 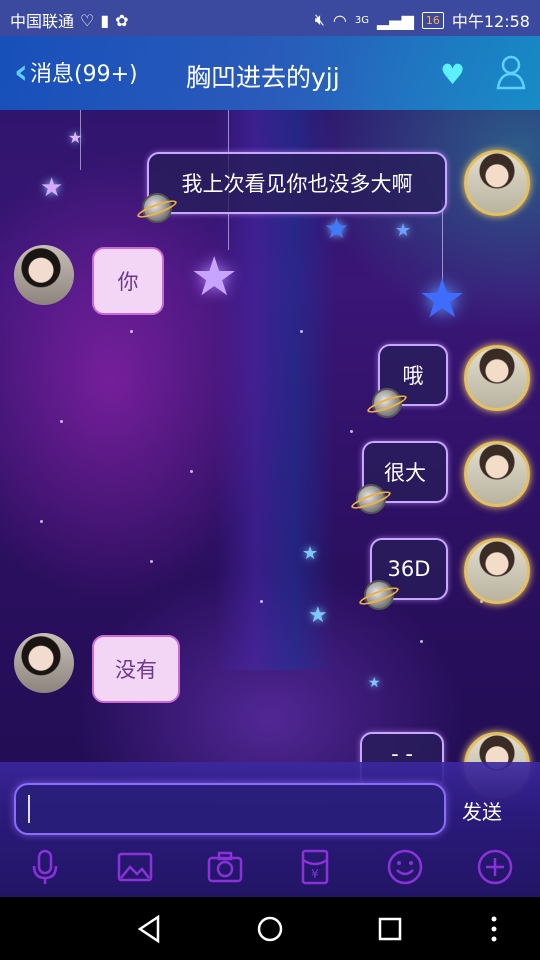 I want to click on incoming-message-bubble: 没有, so click(x=136, y=669).